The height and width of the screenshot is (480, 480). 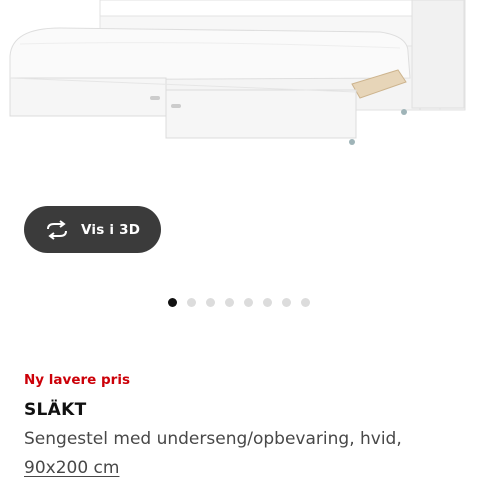 I want to click on image-carousel-indicator, so click(x=239, y=302).